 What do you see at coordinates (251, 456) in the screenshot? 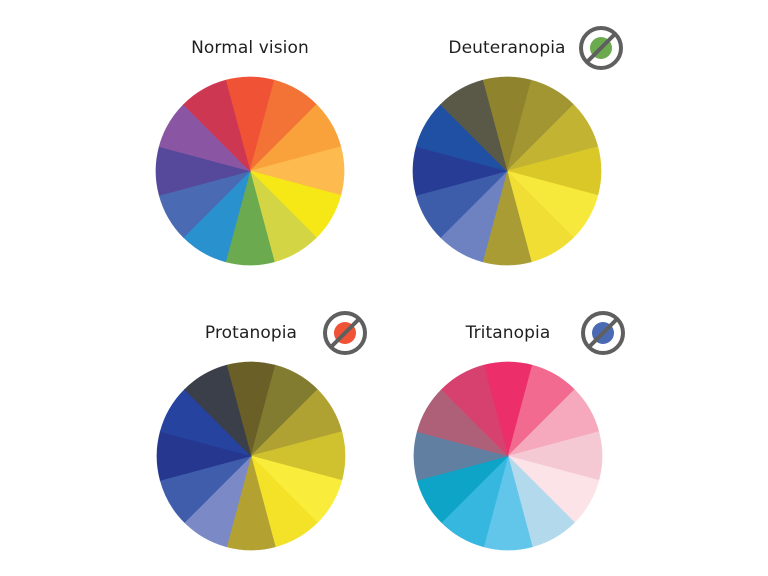
I see `color-wheel-protanopia` at bounding box center [251, 456].